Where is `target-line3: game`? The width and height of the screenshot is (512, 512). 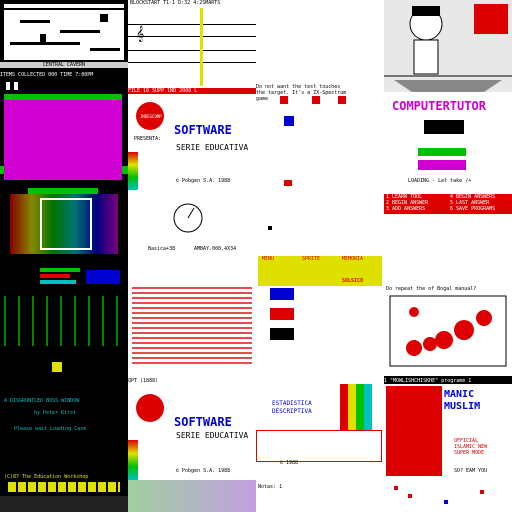
target-line3: game is located at coordinates (262, 99).